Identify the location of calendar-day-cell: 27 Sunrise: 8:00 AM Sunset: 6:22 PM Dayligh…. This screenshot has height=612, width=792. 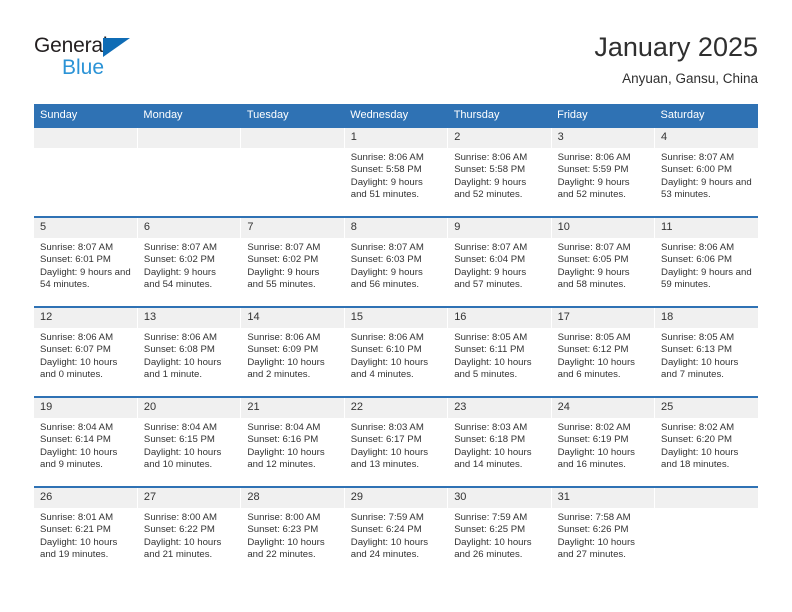
(189, 531).